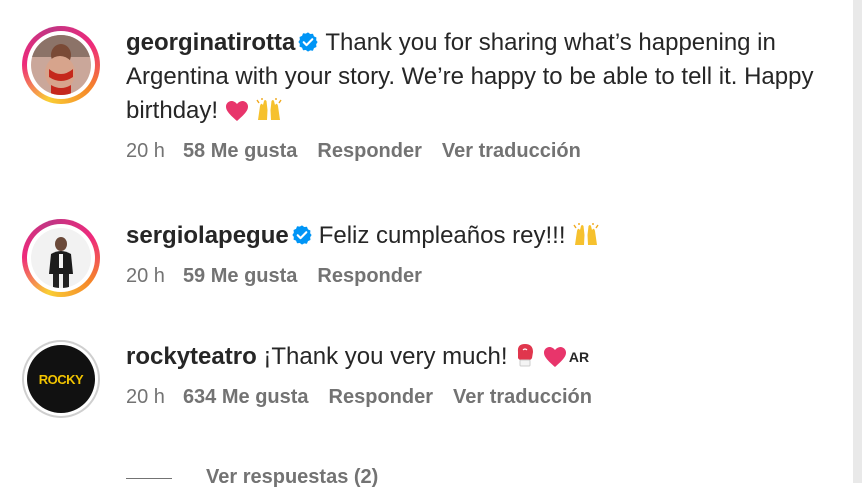  Describe the element at coordinates (240, 151) in the screenshot. I see `likes-count: 58 Me gusta` at that location.